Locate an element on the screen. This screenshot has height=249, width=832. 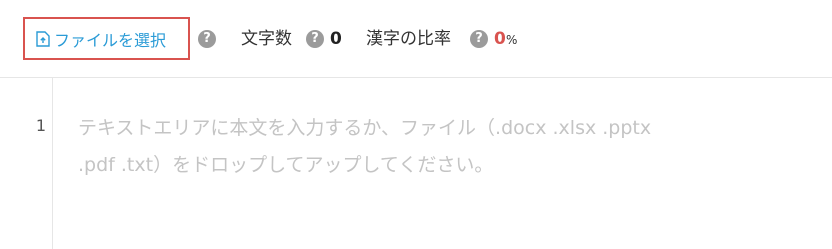
kanji-ratio-unit: % is located at coordinates (512, 40).